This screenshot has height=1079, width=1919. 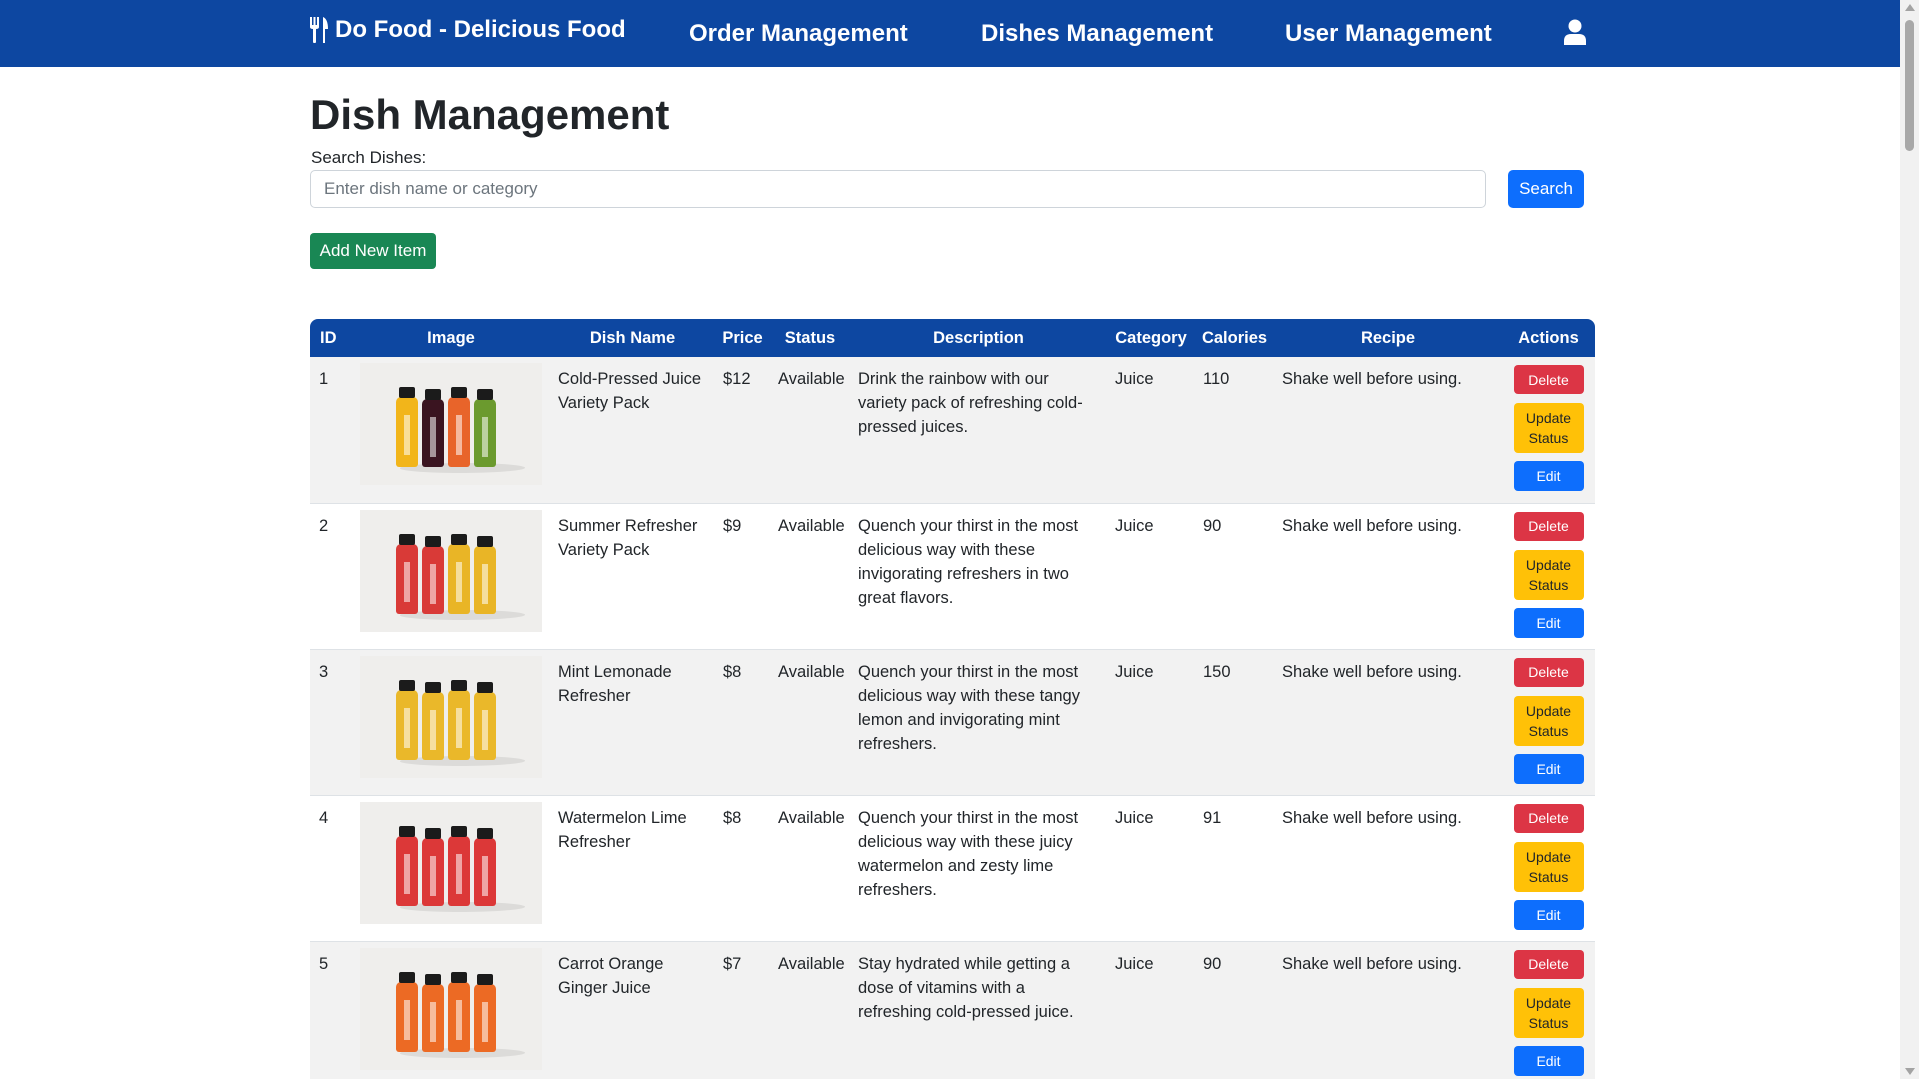 What do you see at coordinates (628, 537) in the screenshot?
I see `cell-dish-name: Summer Refresher Variety Pack` at bounding box center [628, 537].